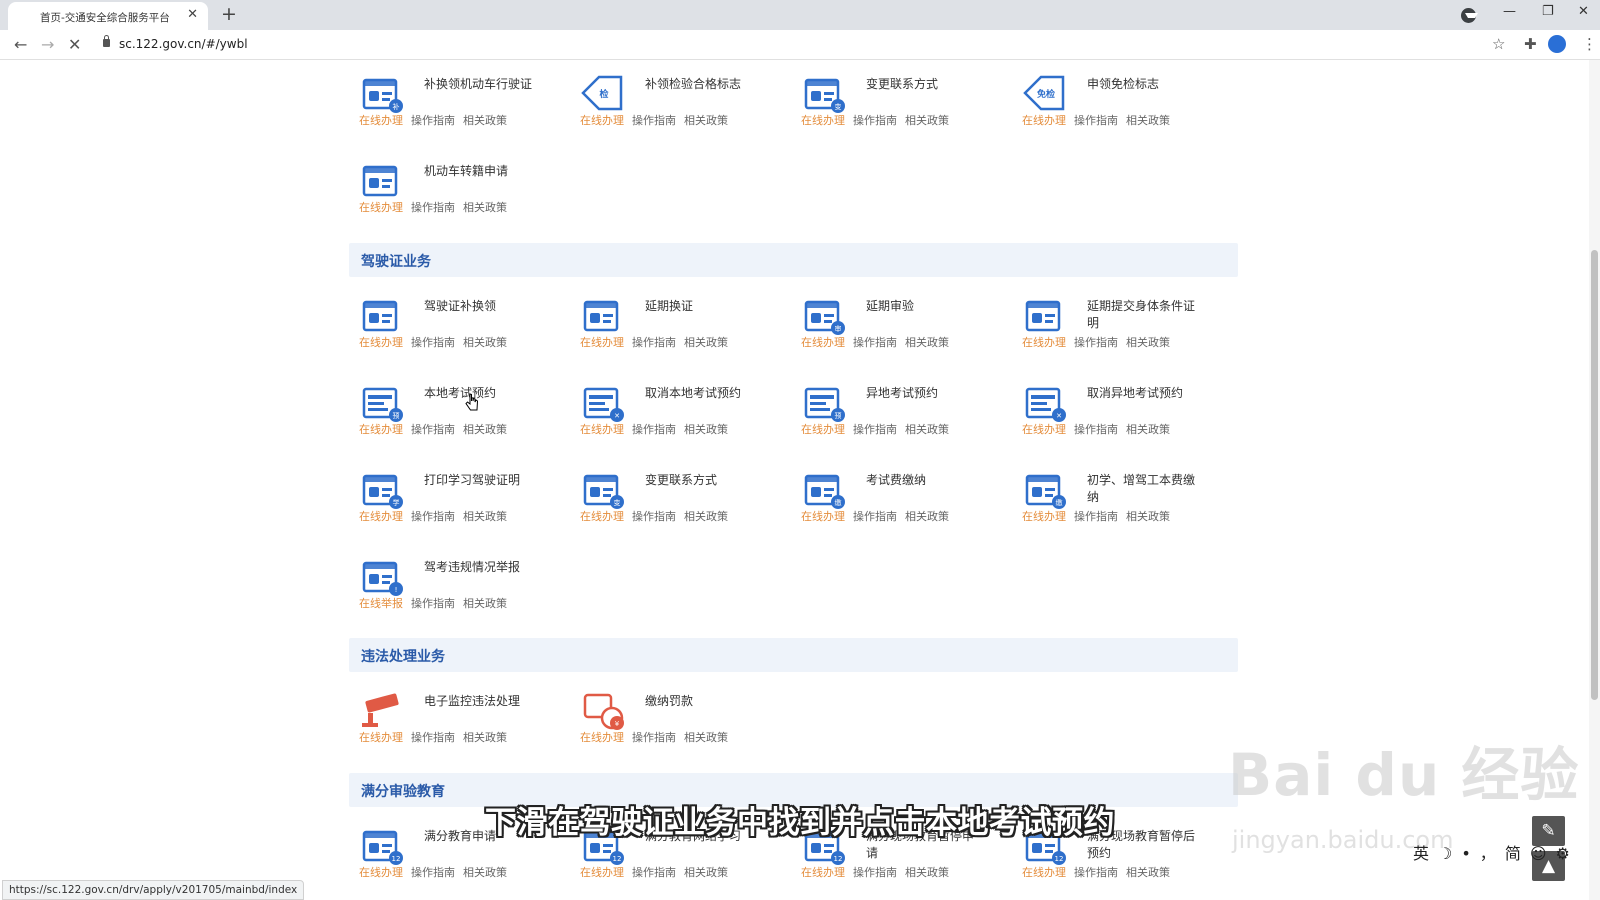 This screenshot has height=900, width=1600. Describe the element at coordinates (381, 180) in the screenshot. I see `vehicle-transfer-icon` at that location.